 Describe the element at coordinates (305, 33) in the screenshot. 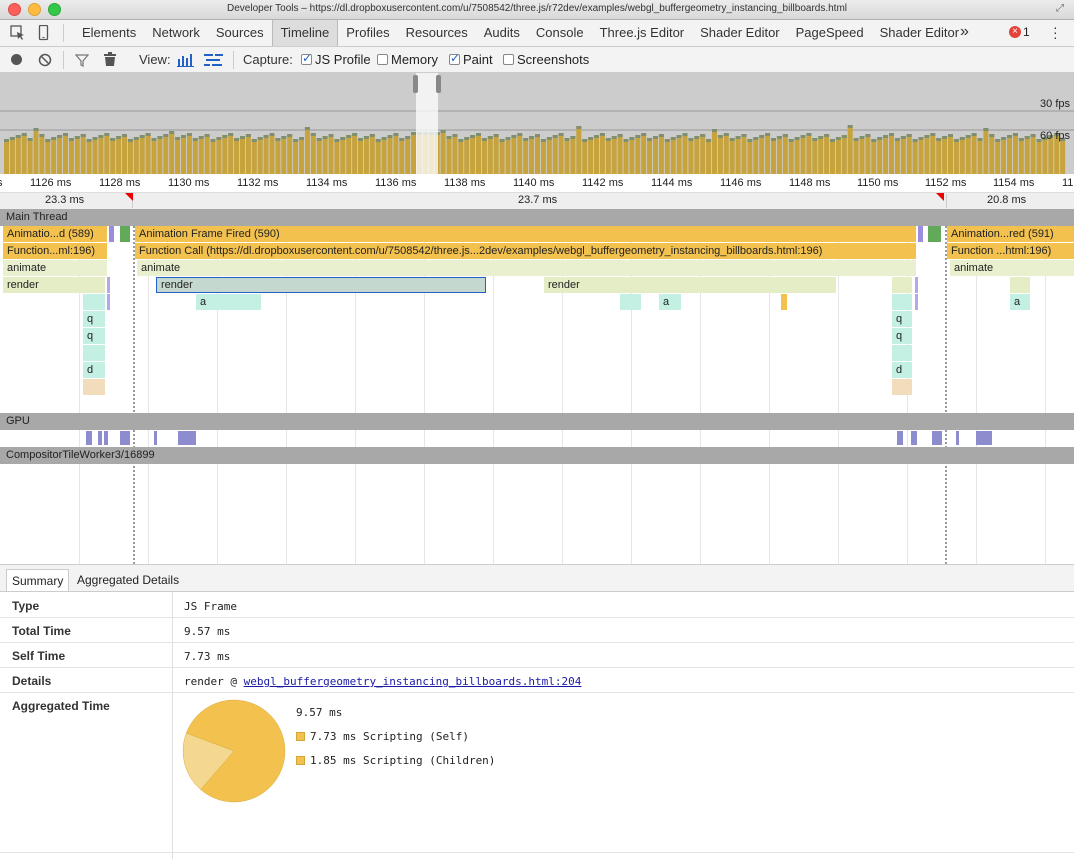

I see `tab-timeline: Timeline` at that location.